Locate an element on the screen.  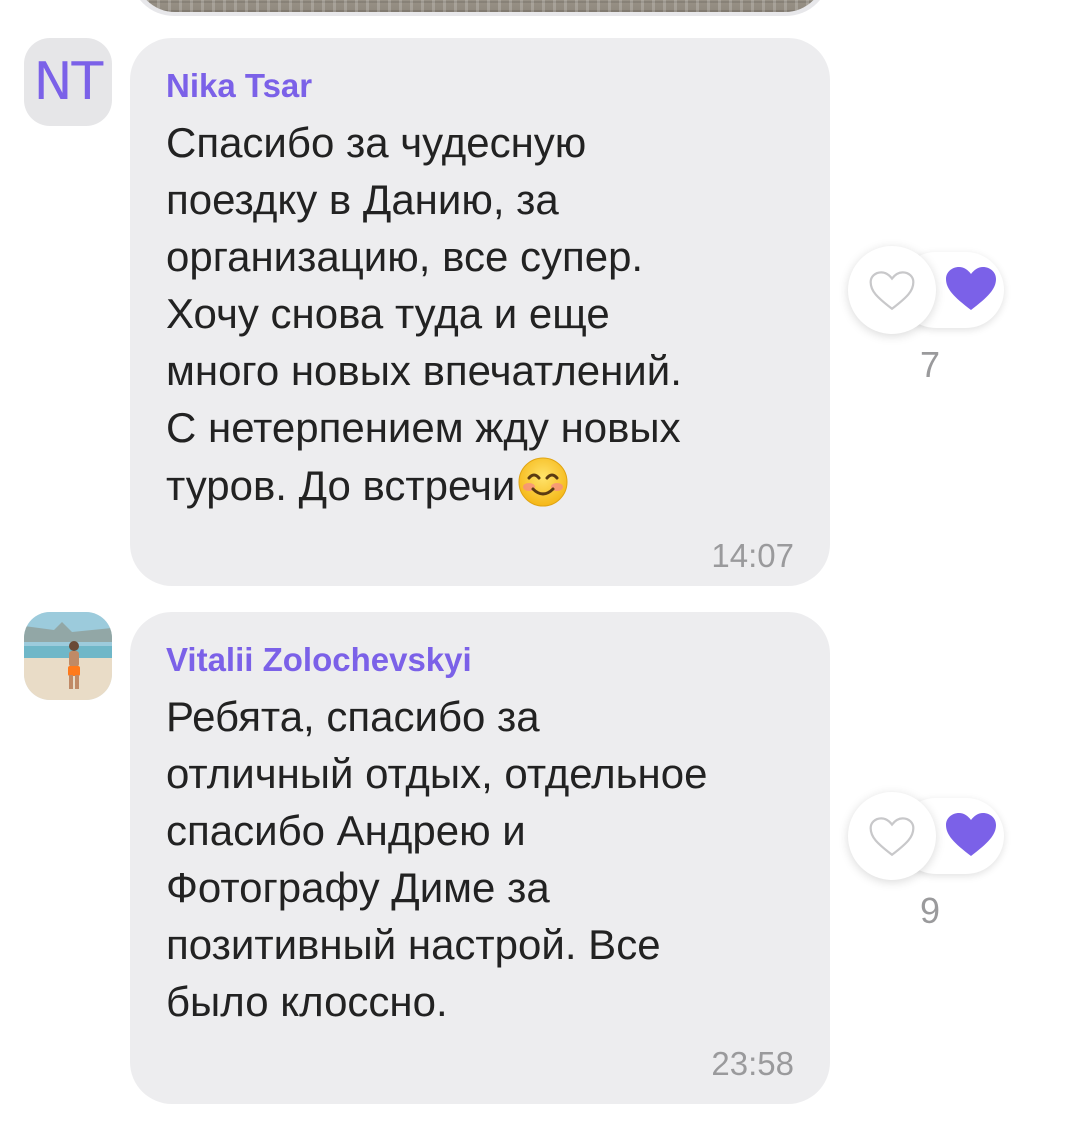
sender-name: Nika Tsar is located at coordinates (480, 86).